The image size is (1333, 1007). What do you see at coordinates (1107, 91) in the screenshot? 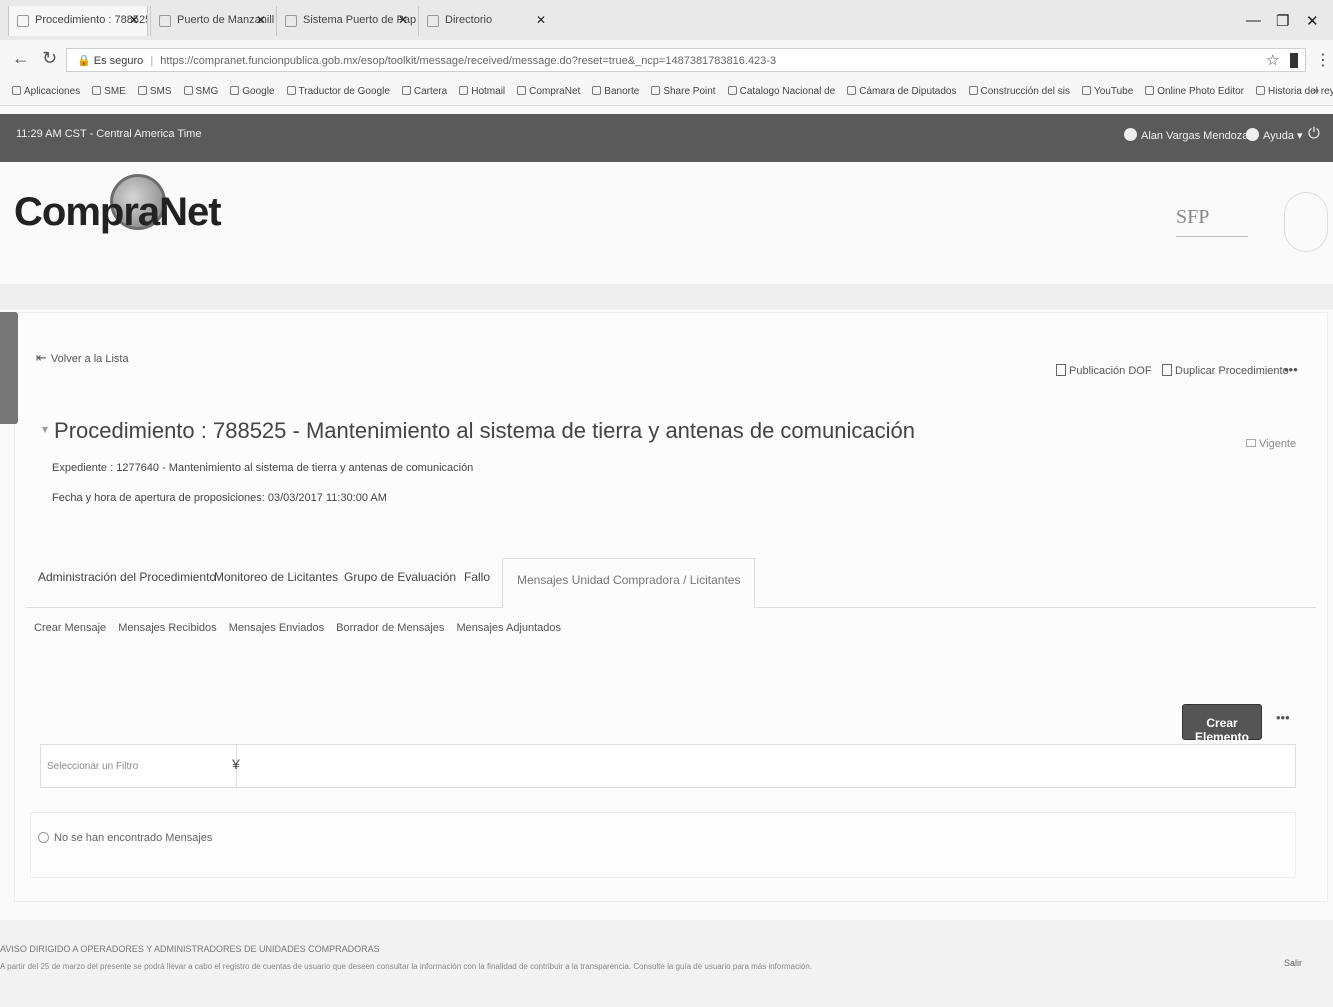
I see `bookmark-item: YouTube` at bounding box center [1107, 91].